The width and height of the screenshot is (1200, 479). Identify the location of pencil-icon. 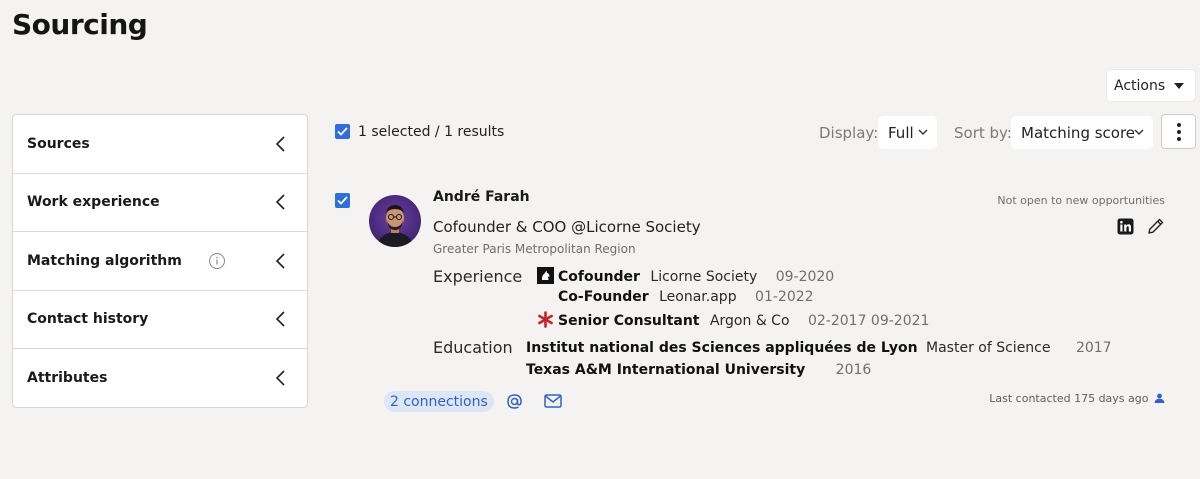
(1155, 226).